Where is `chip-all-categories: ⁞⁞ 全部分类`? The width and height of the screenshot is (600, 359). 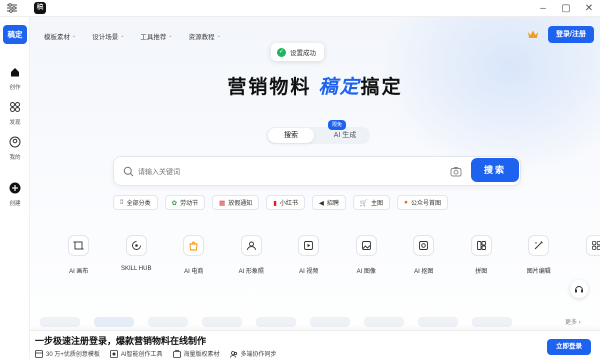 chip-all-categories: ⁞⁞ 全部分类 is located at coordinates (135, 202).